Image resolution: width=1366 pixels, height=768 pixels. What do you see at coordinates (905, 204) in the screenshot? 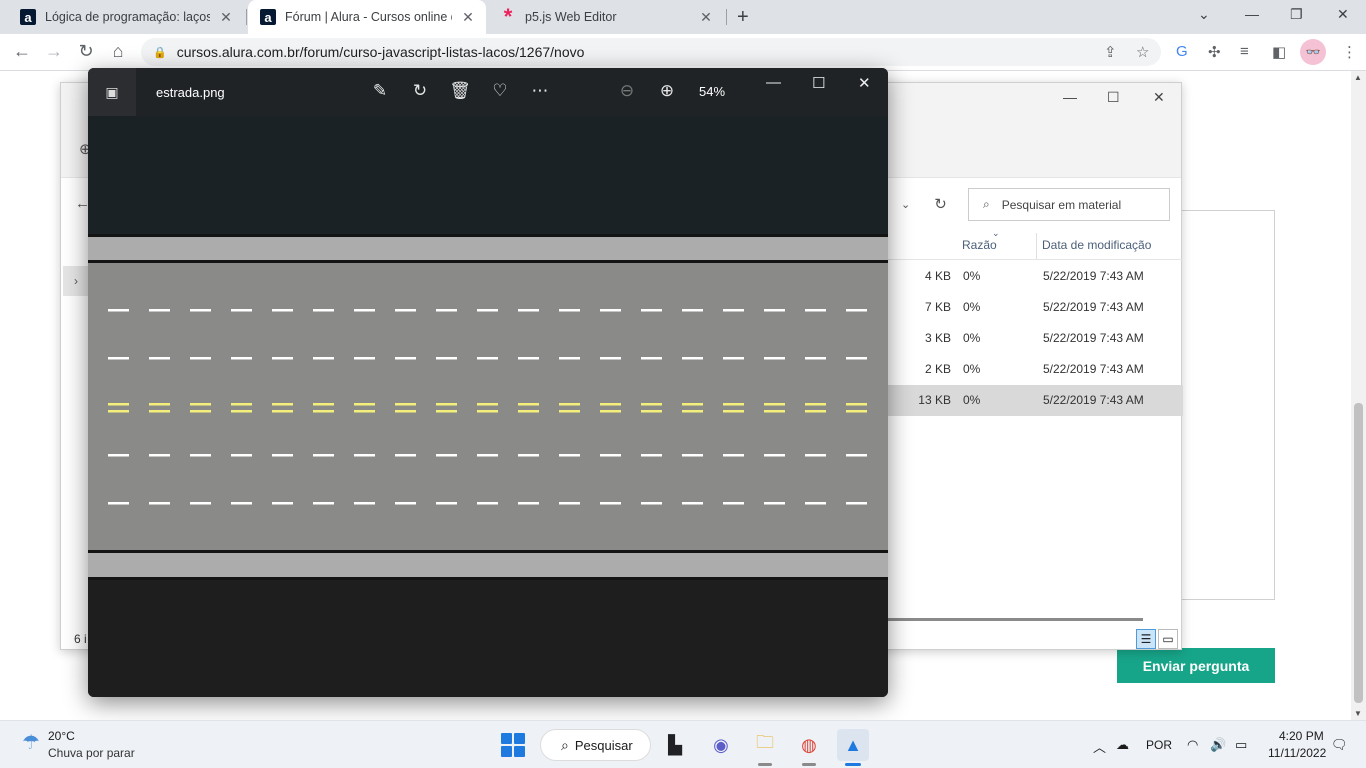
I see `address-dropdown-icon: ⌄` at bounding box center [905, 204].